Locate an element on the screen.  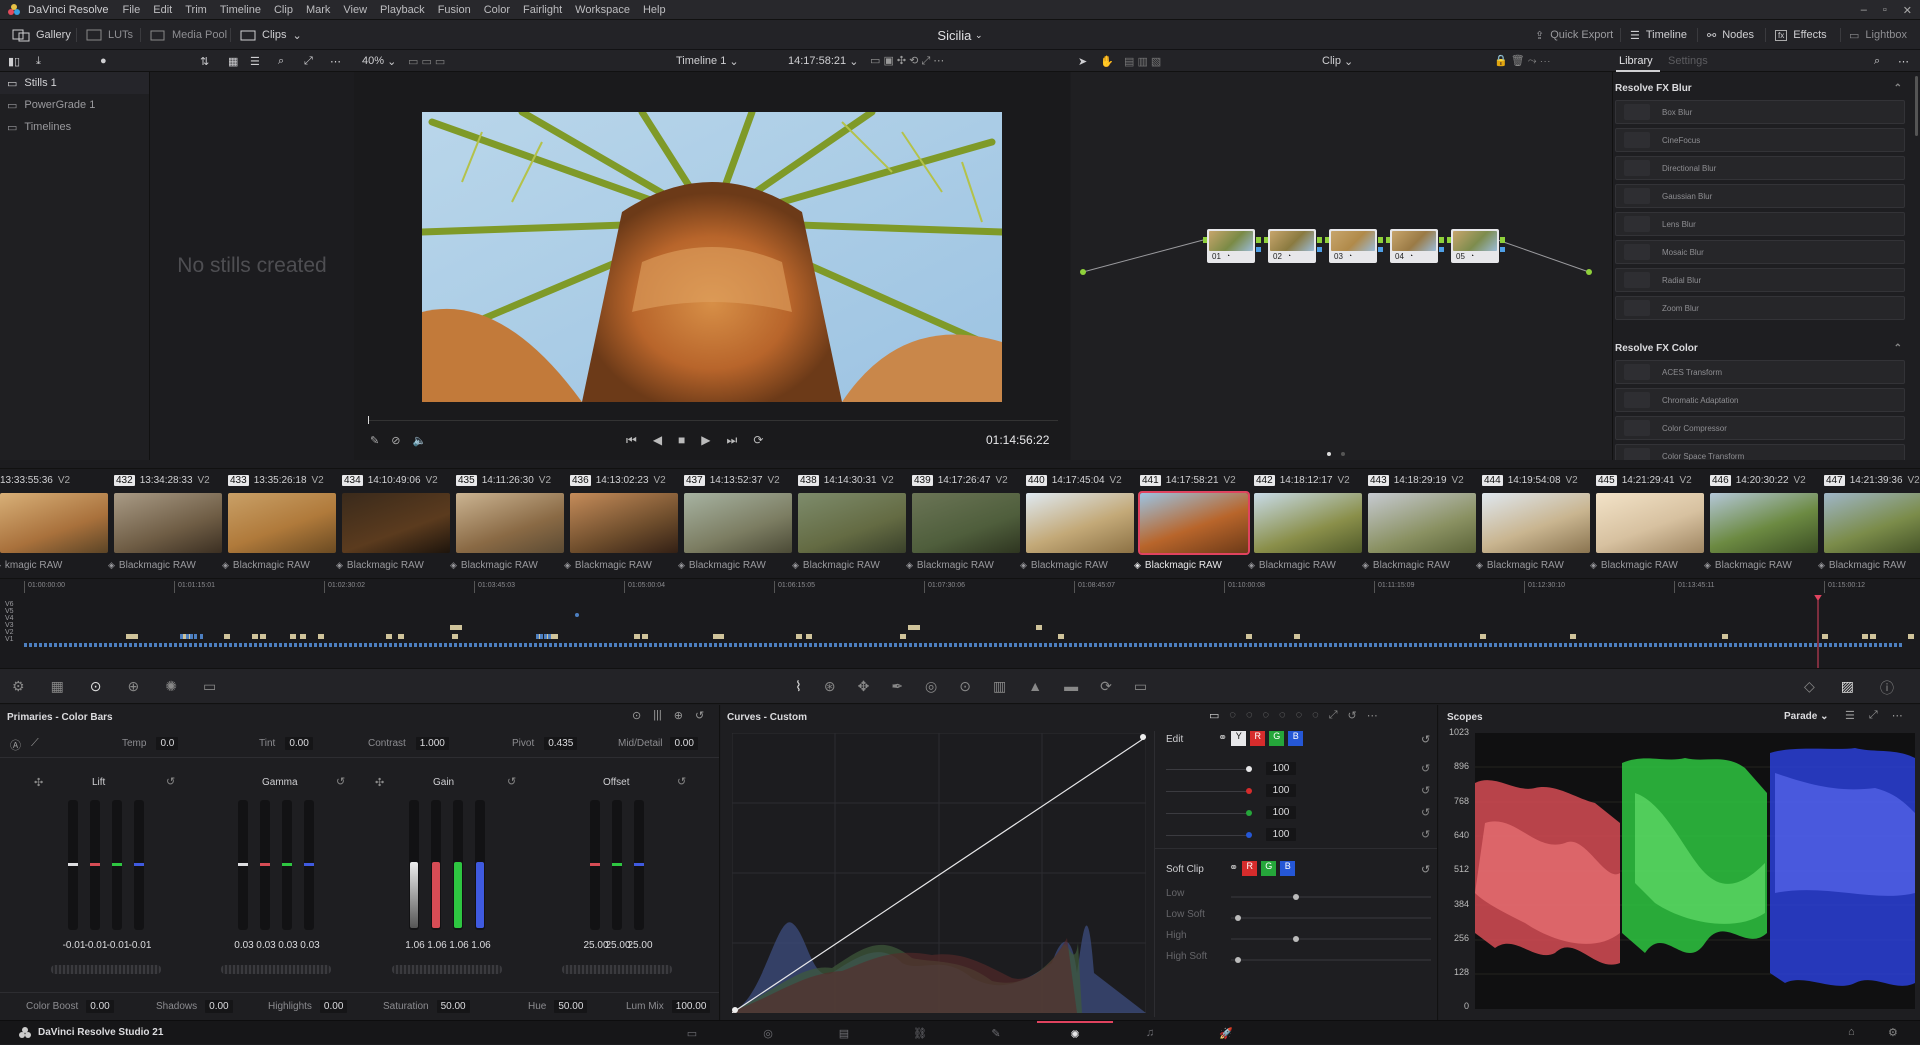
motion-effects-icon: ▭ is located at coordinates (209, 686).